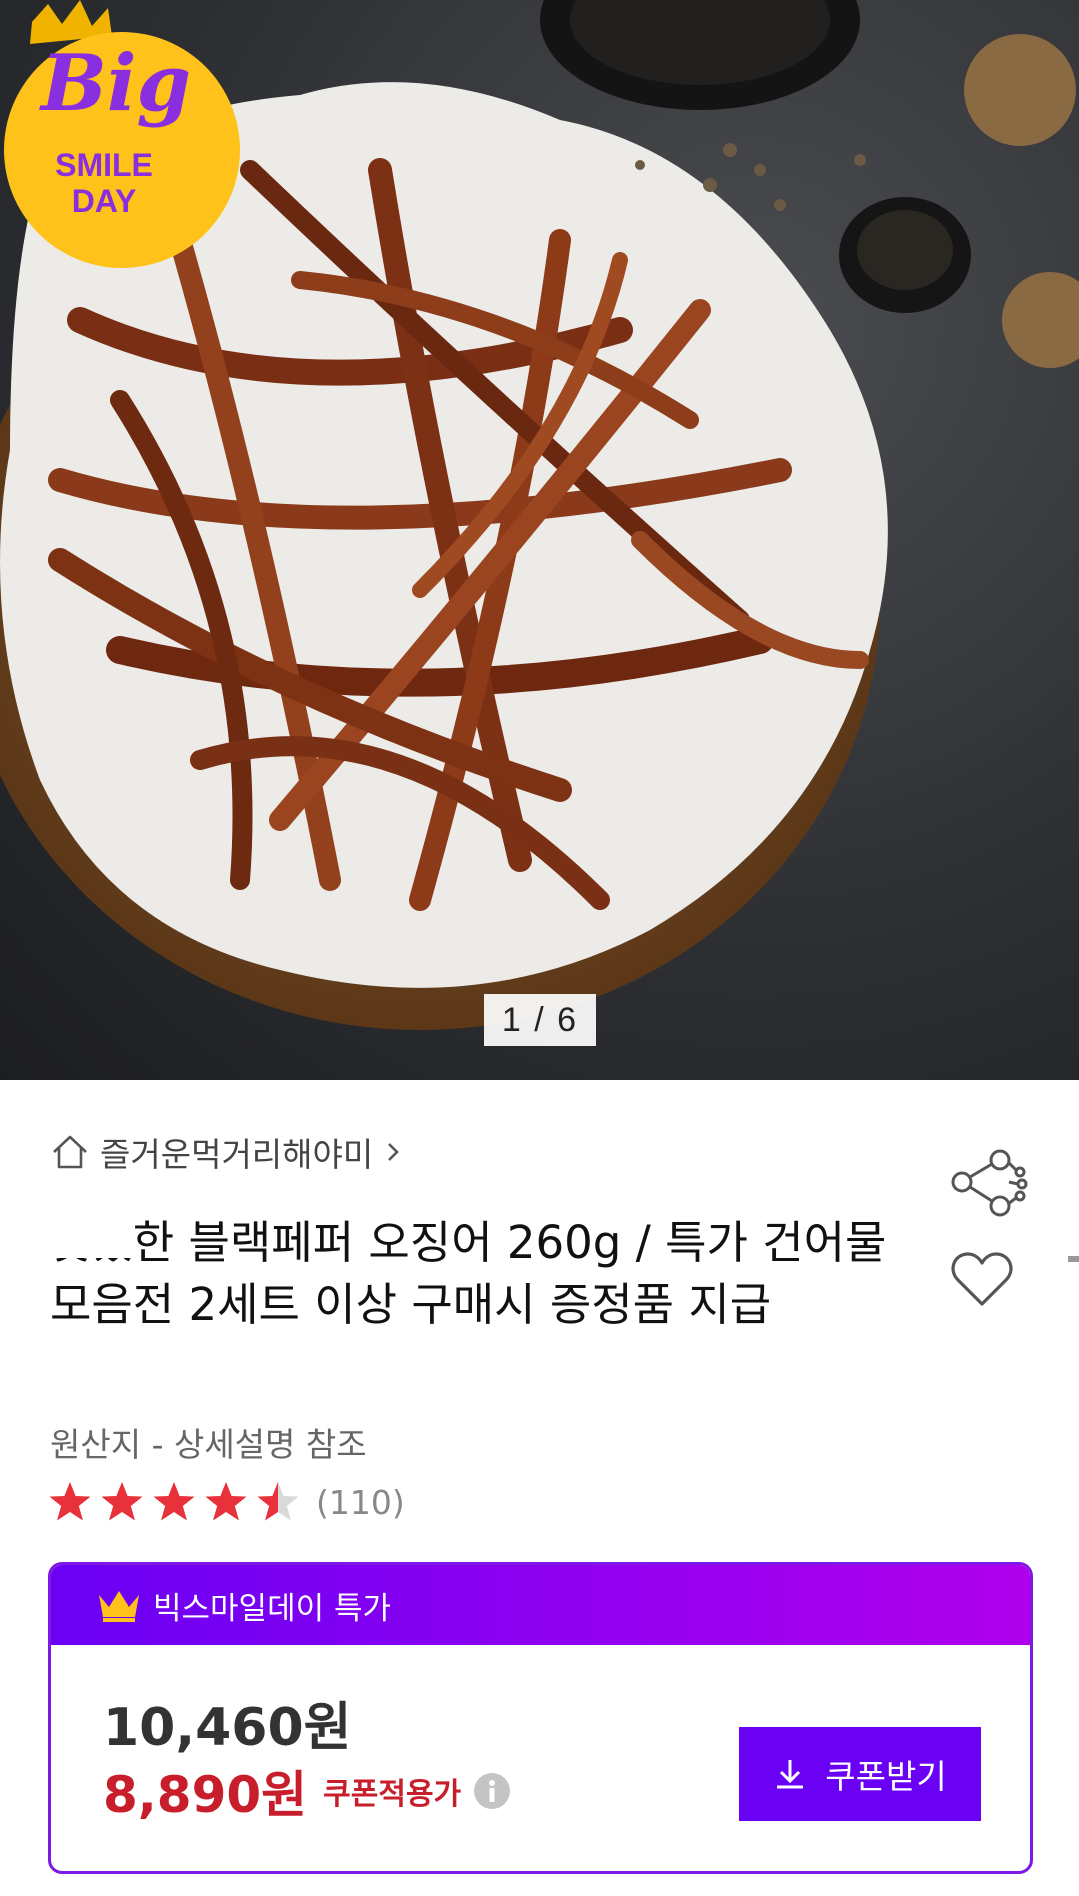 Image resolution: width=1079 pixels, height=1896 pixels. Describe the element at coordinates (790, 1774) in the screenshot. I see `download-icon` at that location.